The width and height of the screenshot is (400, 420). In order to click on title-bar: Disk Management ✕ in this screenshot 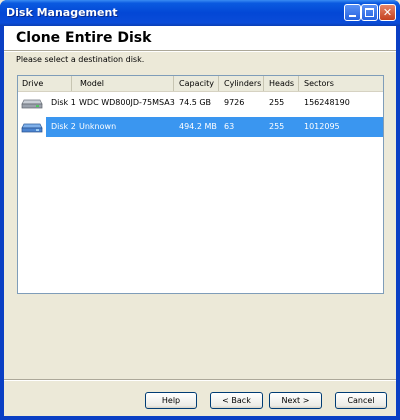, I will do `click(200, 13)`.